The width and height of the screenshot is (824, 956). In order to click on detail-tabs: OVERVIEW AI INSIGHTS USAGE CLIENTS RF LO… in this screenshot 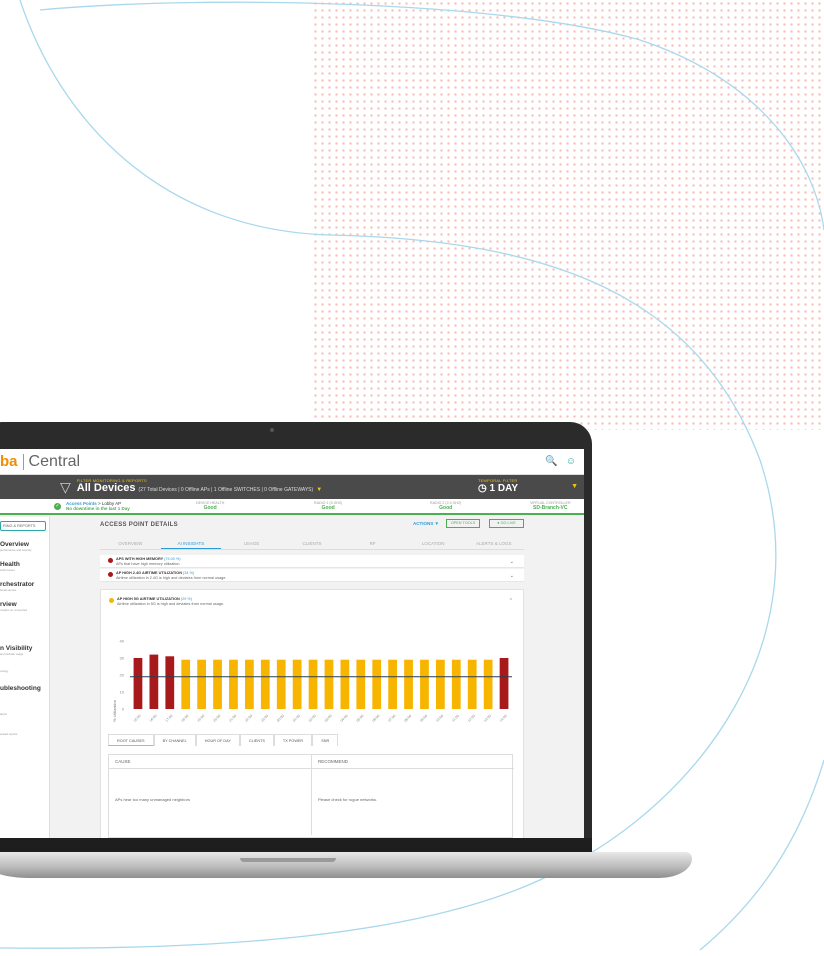, I will do `click(312, 544)`.